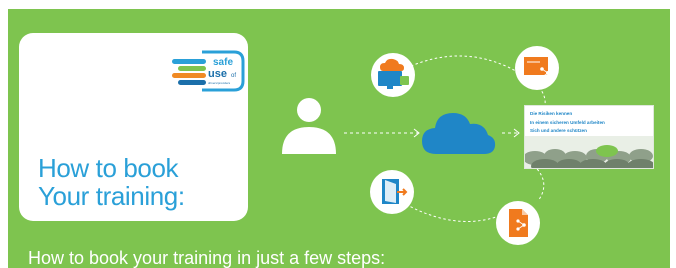  I want to click on arrow-cloud-to-slide, so click(511, 133).